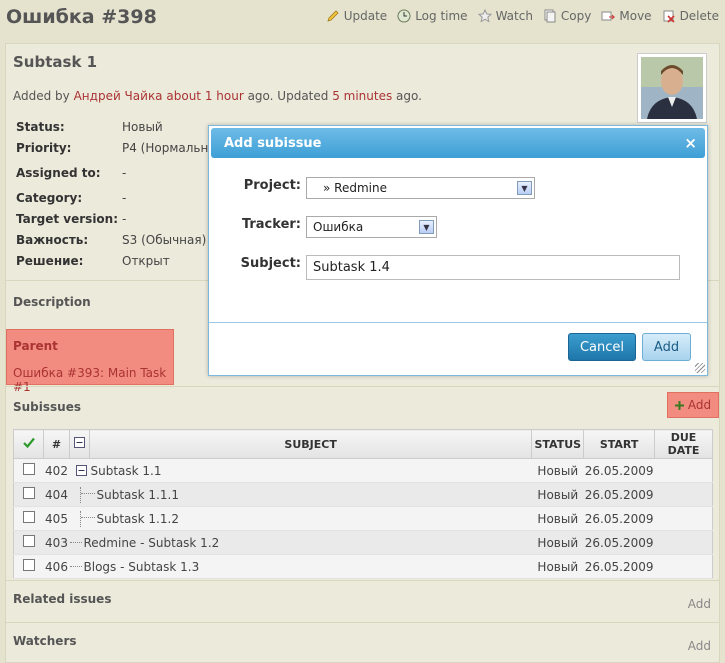  What do you see at coordinates (52, 302) in the screenshot?
I see `description-label: Description` at bounding box center [52, 302].